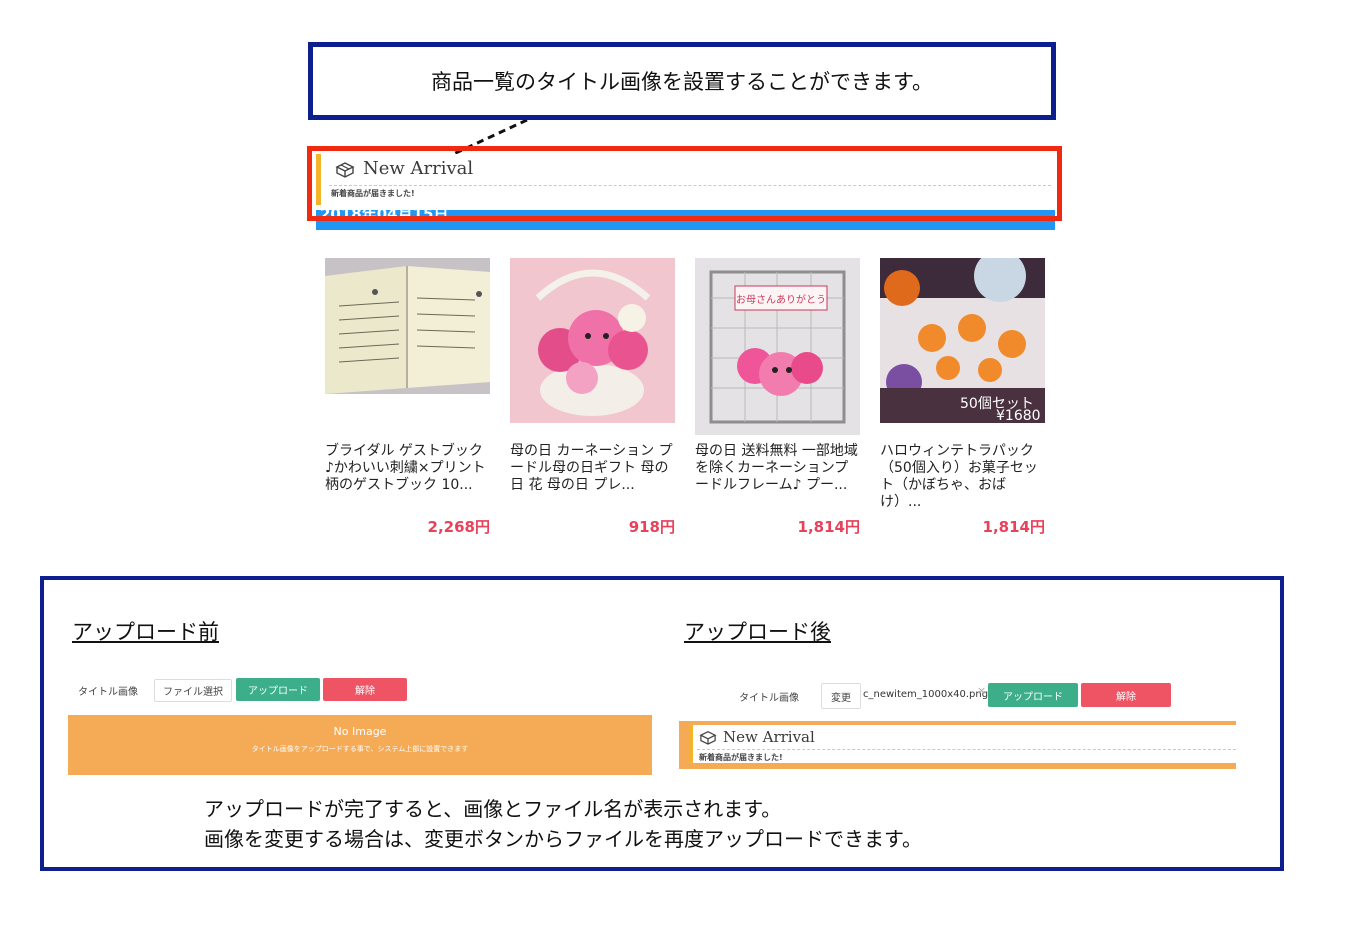  What do you see at coordinates (592, 340) in the screenshot?
I see `product-image-poodle-basket` at bounding box center [592, 340].